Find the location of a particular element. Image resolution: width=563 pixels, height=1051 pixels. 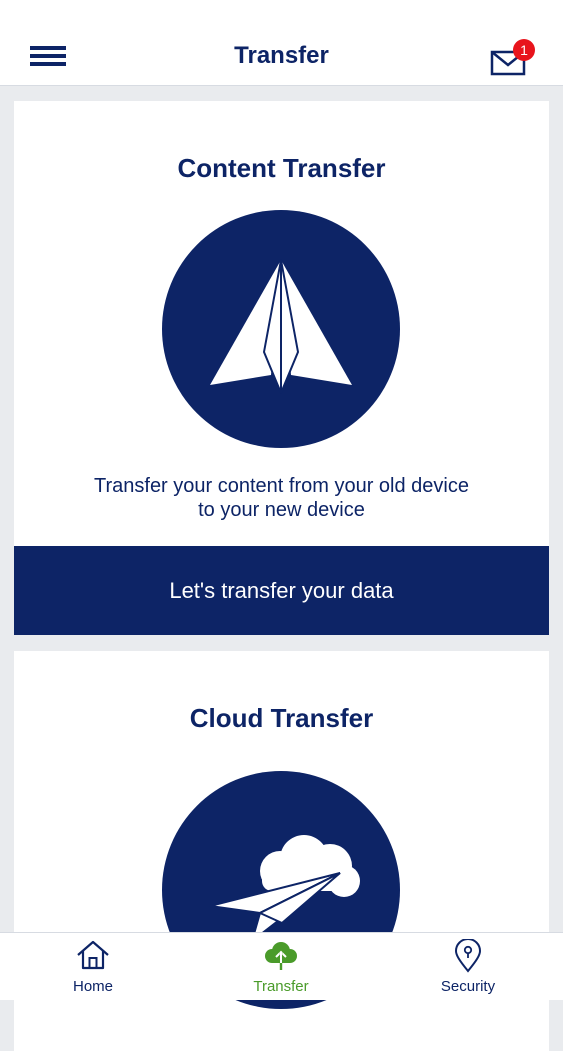

bottom-tab-bar: Home Transfer Security is located at coordinates (281, 966).